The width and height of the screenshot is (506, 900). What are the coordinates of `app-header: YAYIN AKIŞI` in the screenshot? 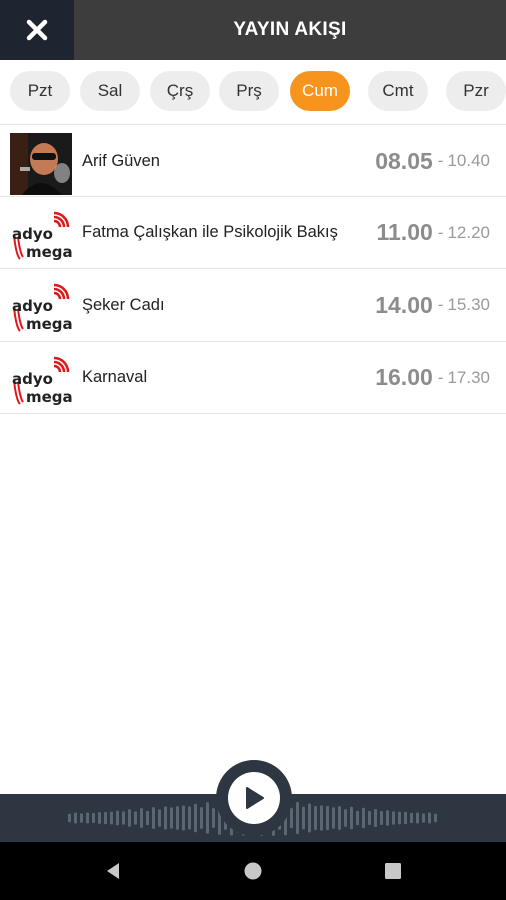 It's located at (253, 30).